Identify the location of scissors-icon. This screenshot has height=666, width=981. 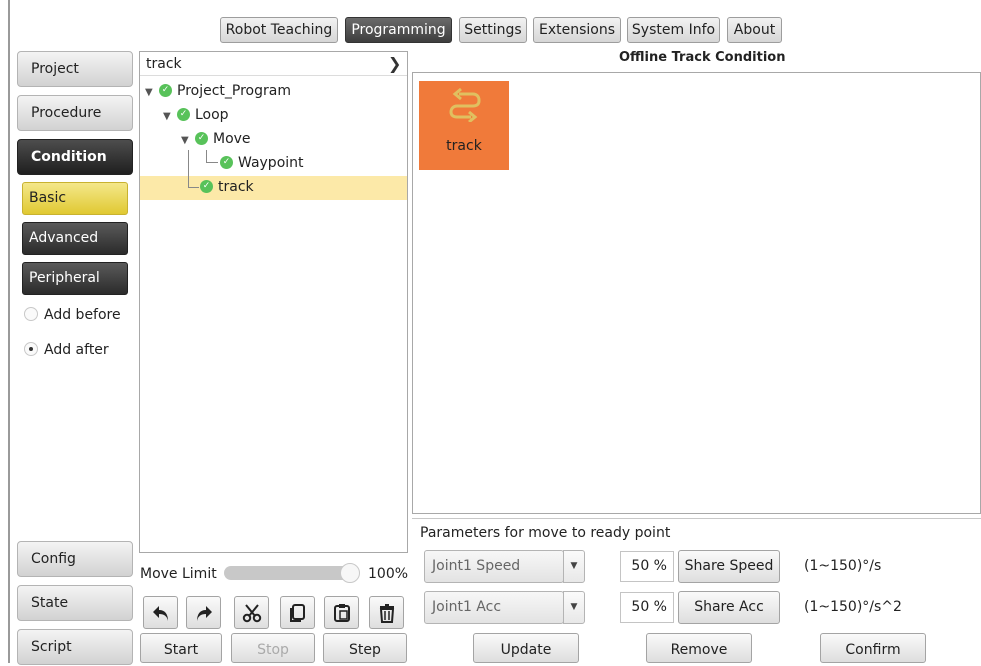
(252, 613).